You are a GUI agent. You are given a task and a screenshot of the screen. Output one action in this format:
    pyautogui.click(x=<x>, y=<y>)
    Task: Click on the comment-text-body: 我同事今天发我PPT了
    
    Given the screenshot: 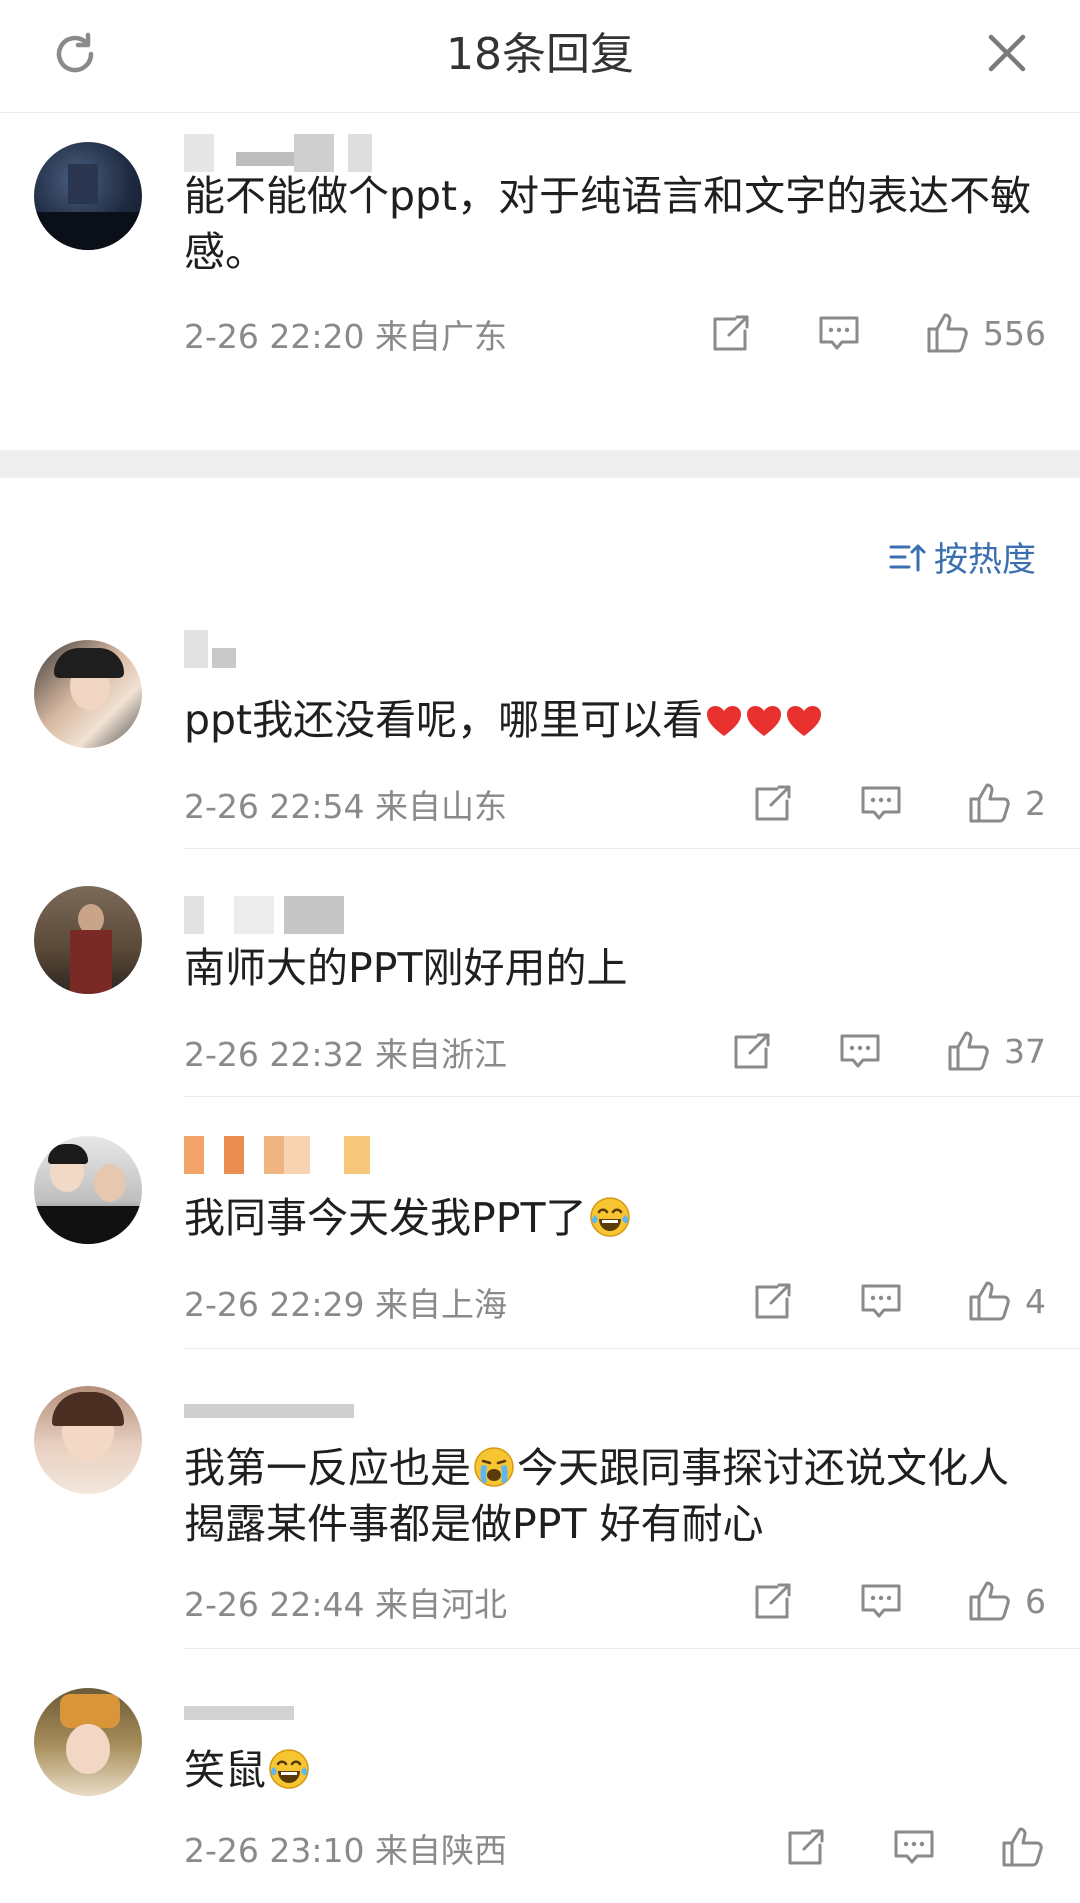 What is the action you would take?
    pyautogui.click(x=385, y=1218)
    